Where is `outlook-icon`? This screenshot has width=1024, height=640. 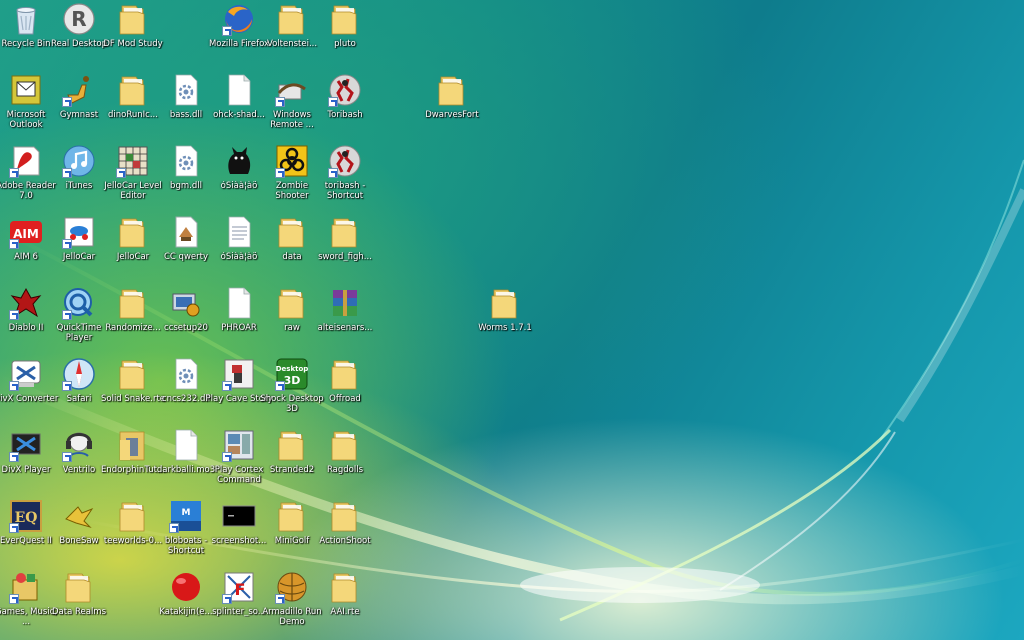
outlook-icon is located at coordinates (26, 90).